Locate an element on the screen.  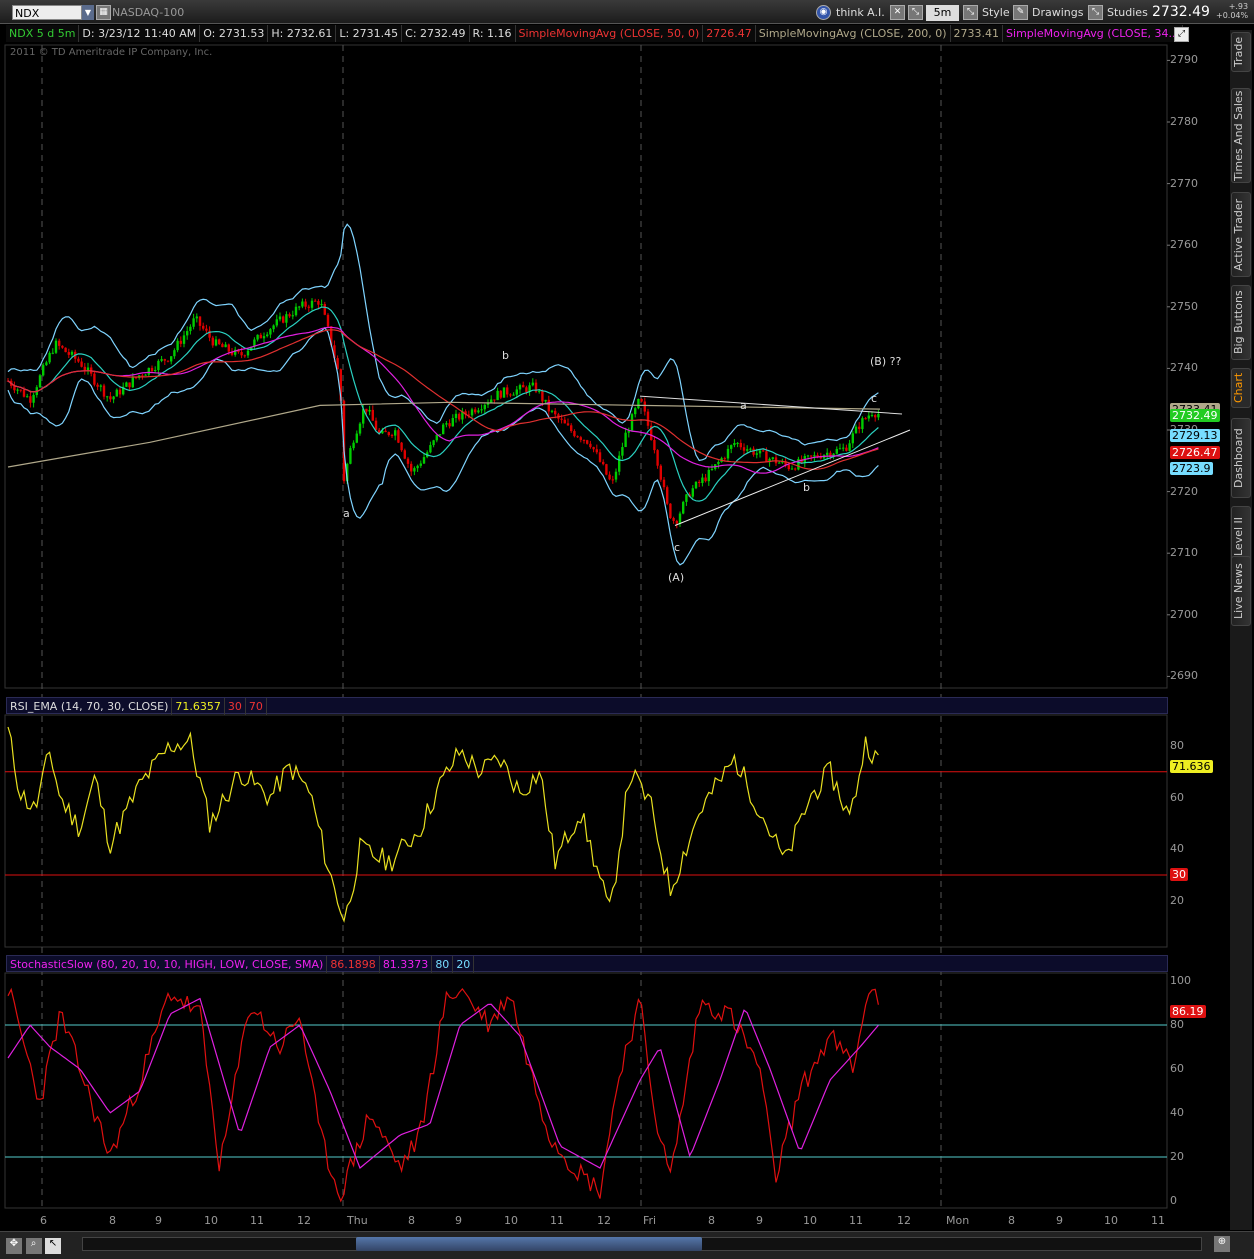
wave-label-a2: a is located at coordinates (743, 405).